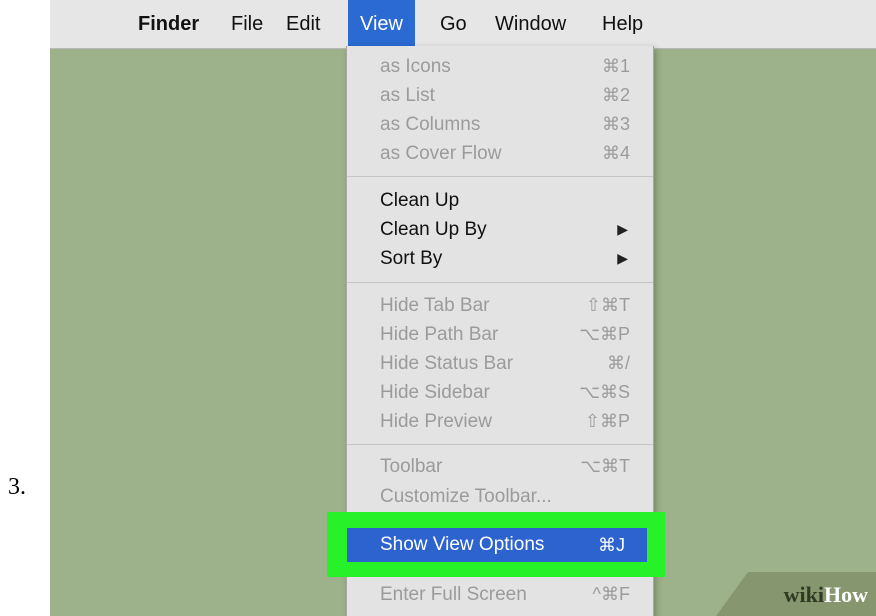 This screenshot has height=616, width=876. I want to click on menu-item-hide-path-bar: Hide Path Bar ⌥⌘P, so click(515, 334).